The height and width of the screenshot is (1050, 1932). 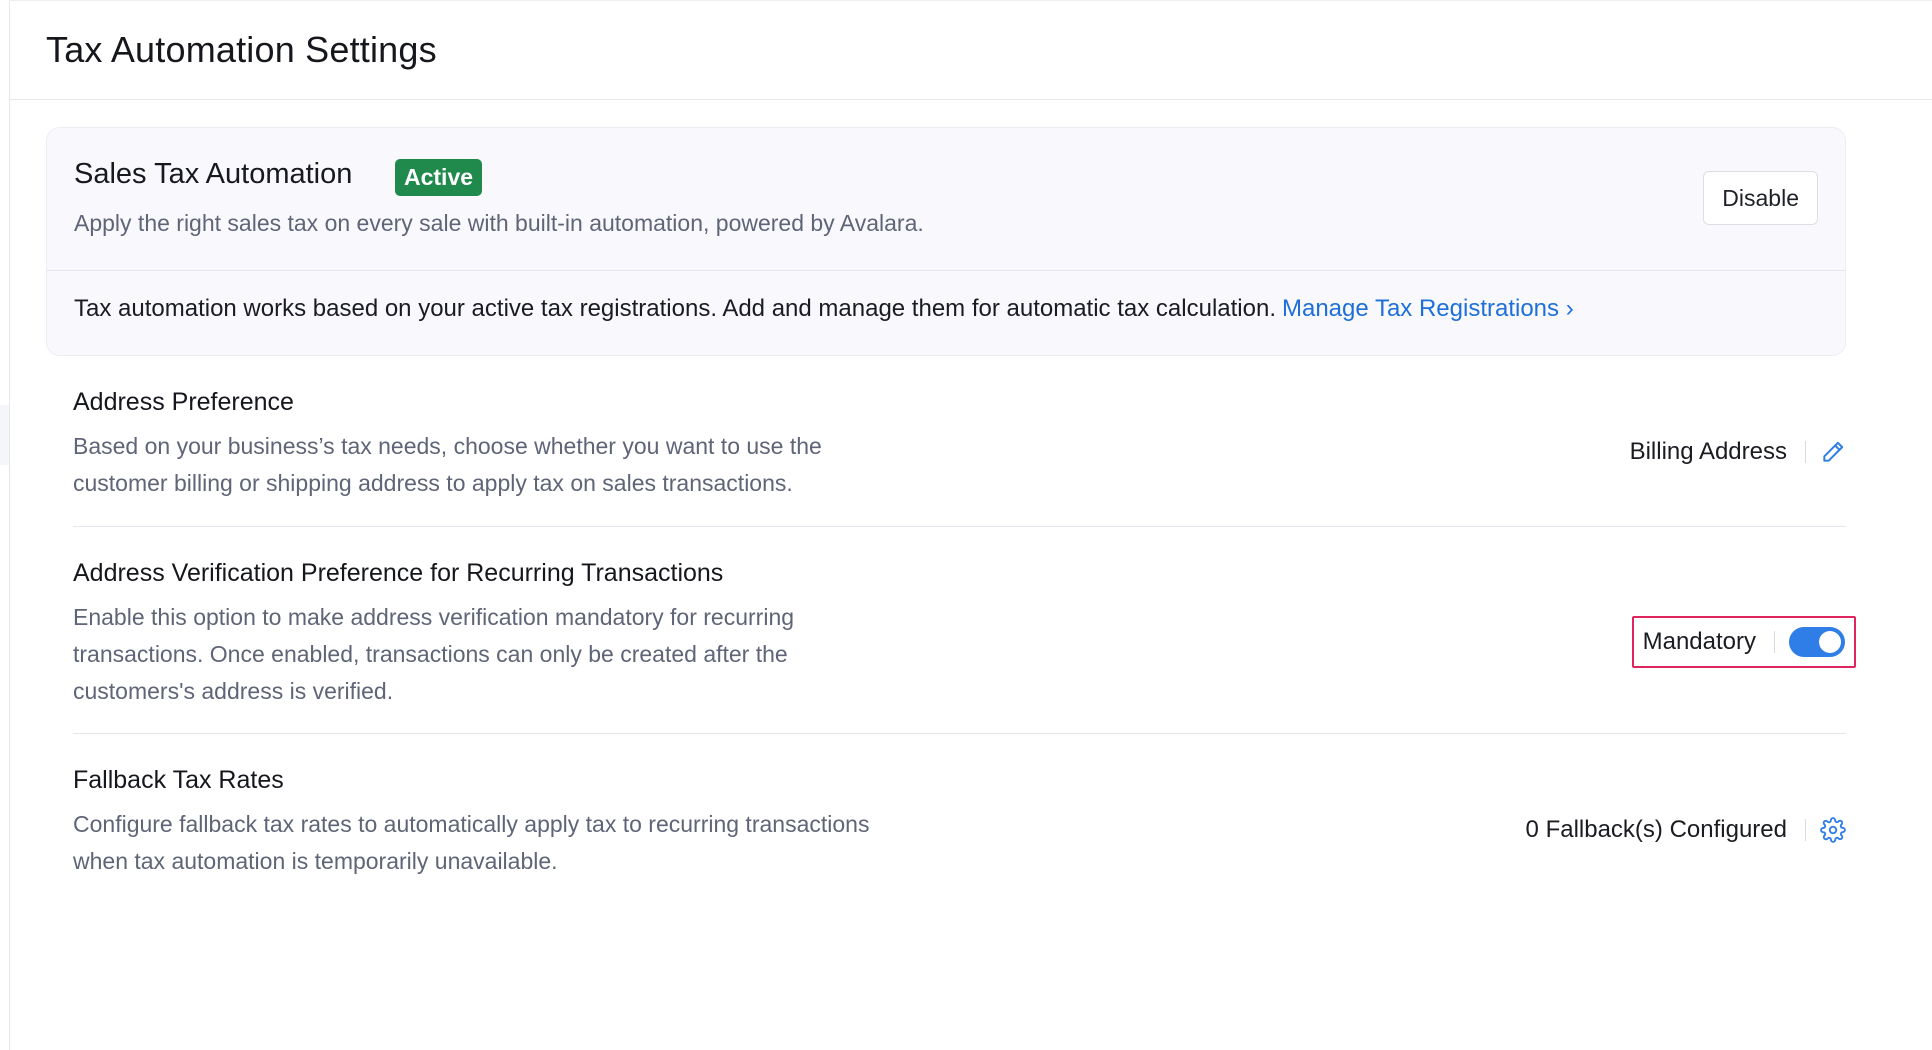 What do you see at coordinates (1699, 641) in the screenshot?
I see `mandatory-label: Mandatory` at bounding box center [1699, 641].